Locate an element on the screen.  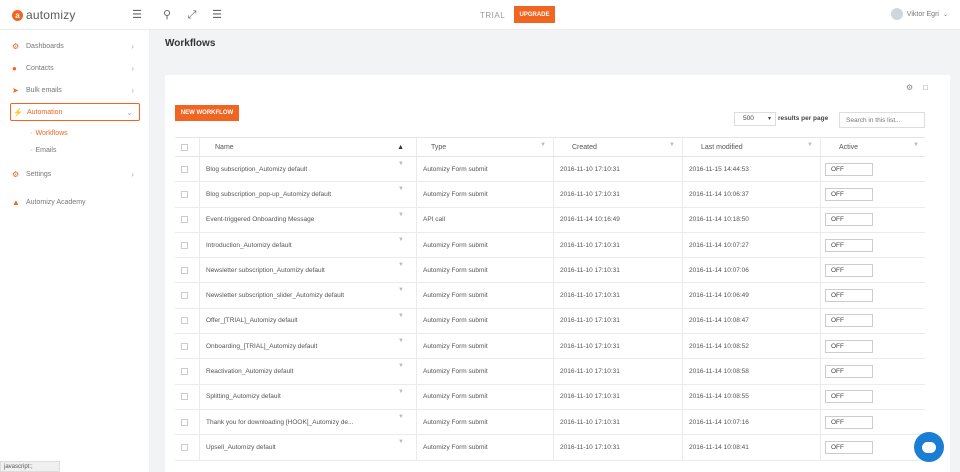
workflow-name: Event-triggered Onboarding Message is located at coordinates (260, 220).